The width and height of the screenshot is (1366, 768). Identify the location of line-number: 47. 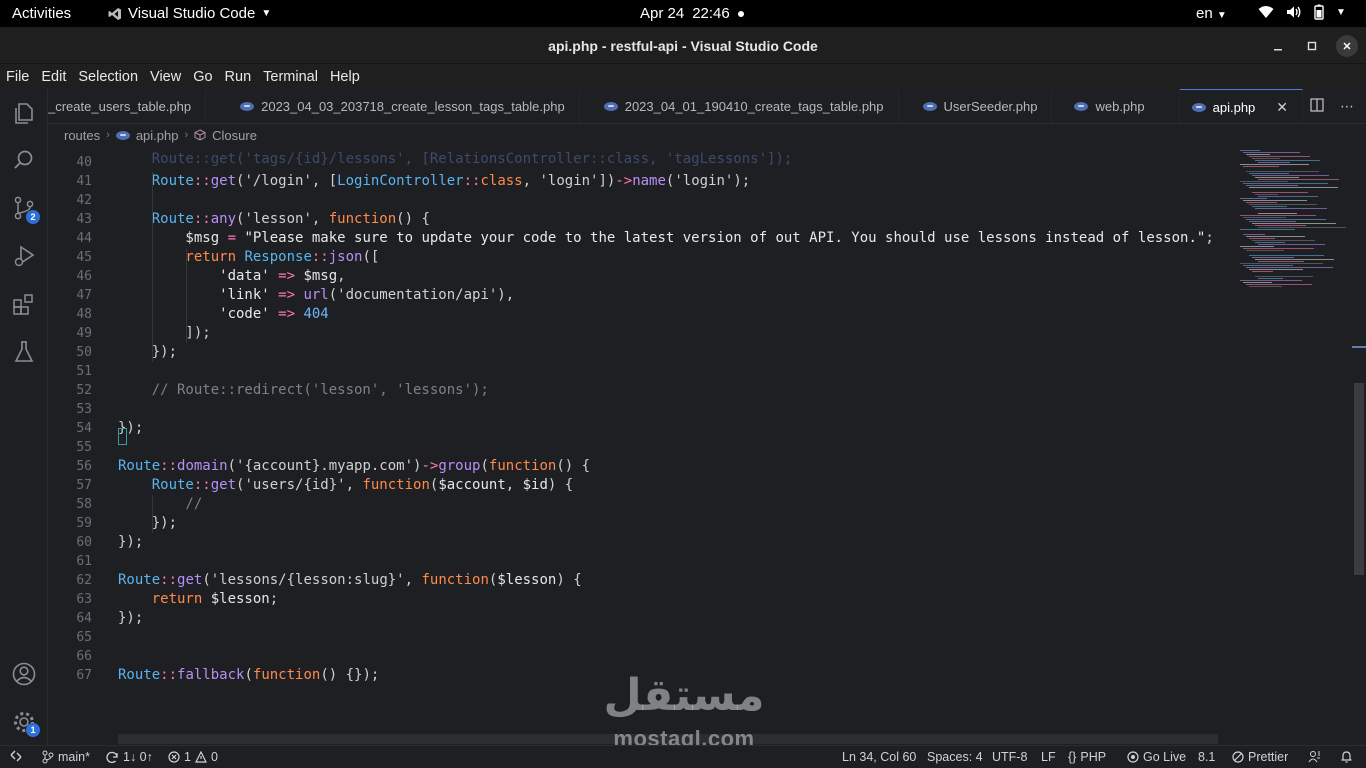
(84, 295).